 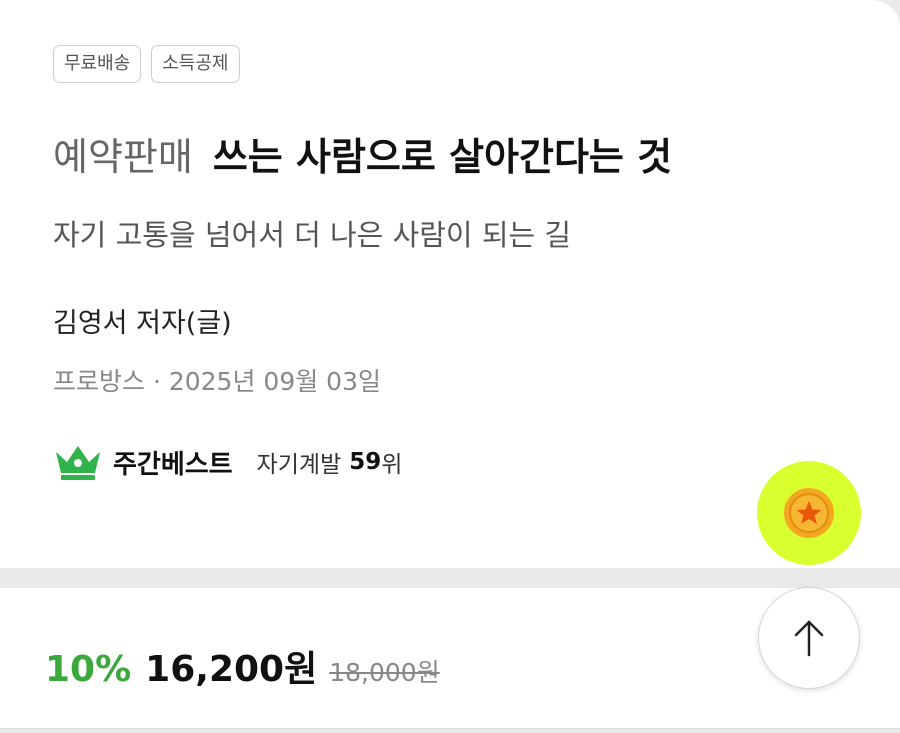 What do you see at coordinates (195, 64) in the screenshot?
I see `tag-tax-deduction: 소득공제` at bounding box center [195, 64].